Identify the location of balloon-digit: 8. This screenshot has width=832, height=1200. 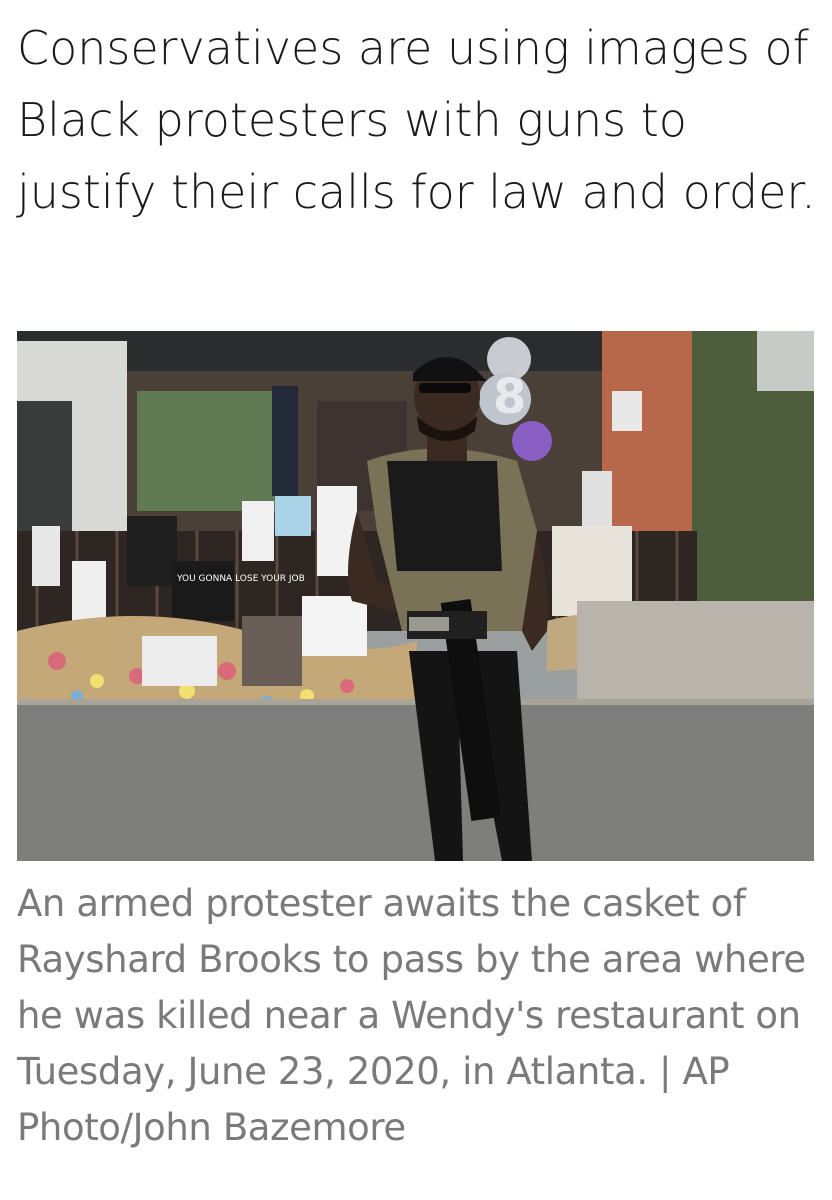
(509, 397).